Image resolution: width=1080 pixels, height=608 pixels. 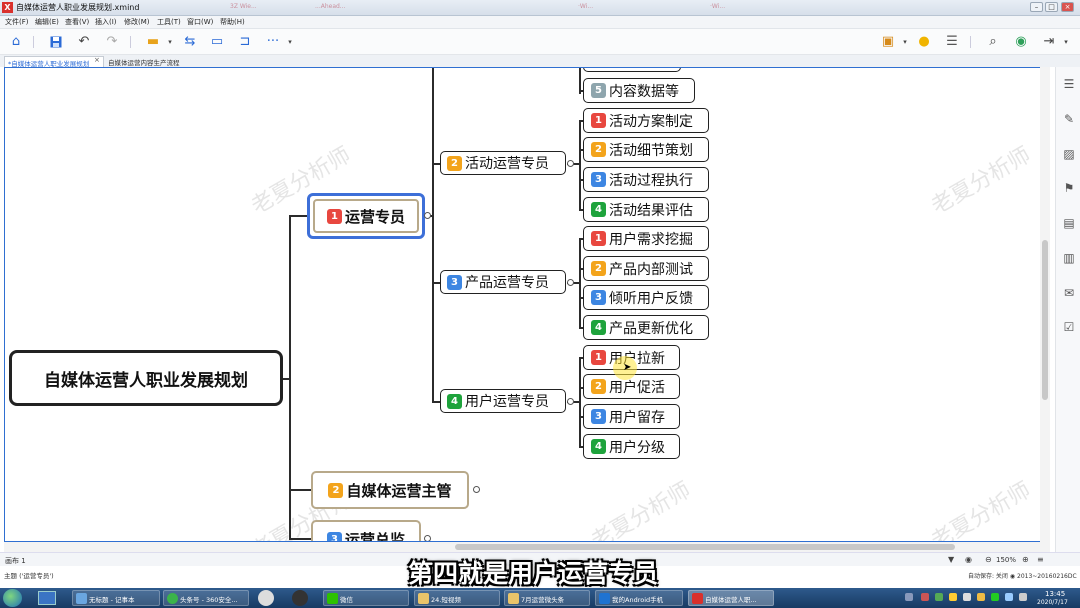 What do you see at coordinates (144, 62) in the screenshot?
I see `tab-inactive-document: 自媒体运营内容生产流程` at bounding box center [144, 62].